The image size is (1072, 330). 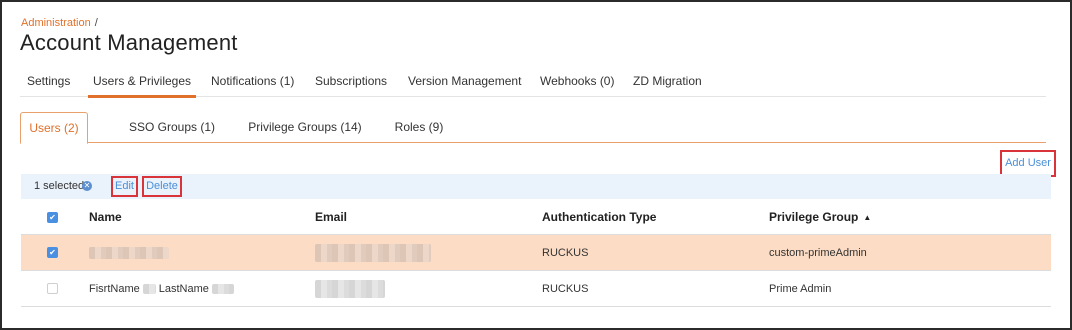 I want to click on breadcrumb: Administration /, so click(x=59, y=23).